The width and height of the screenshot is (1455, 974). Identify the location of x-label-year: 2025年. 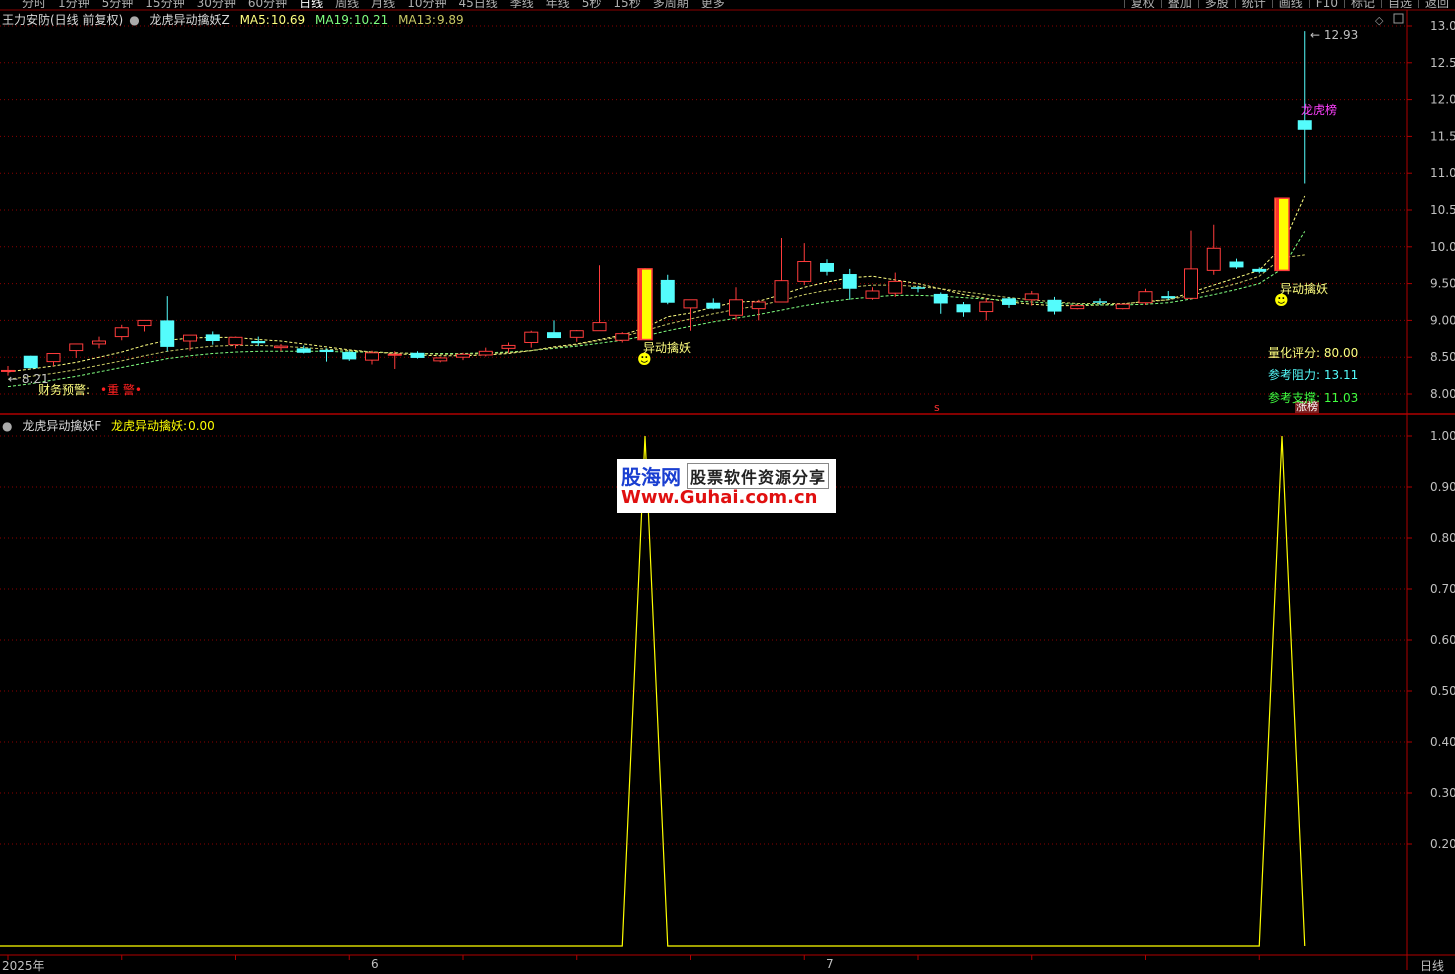
(23, 966).